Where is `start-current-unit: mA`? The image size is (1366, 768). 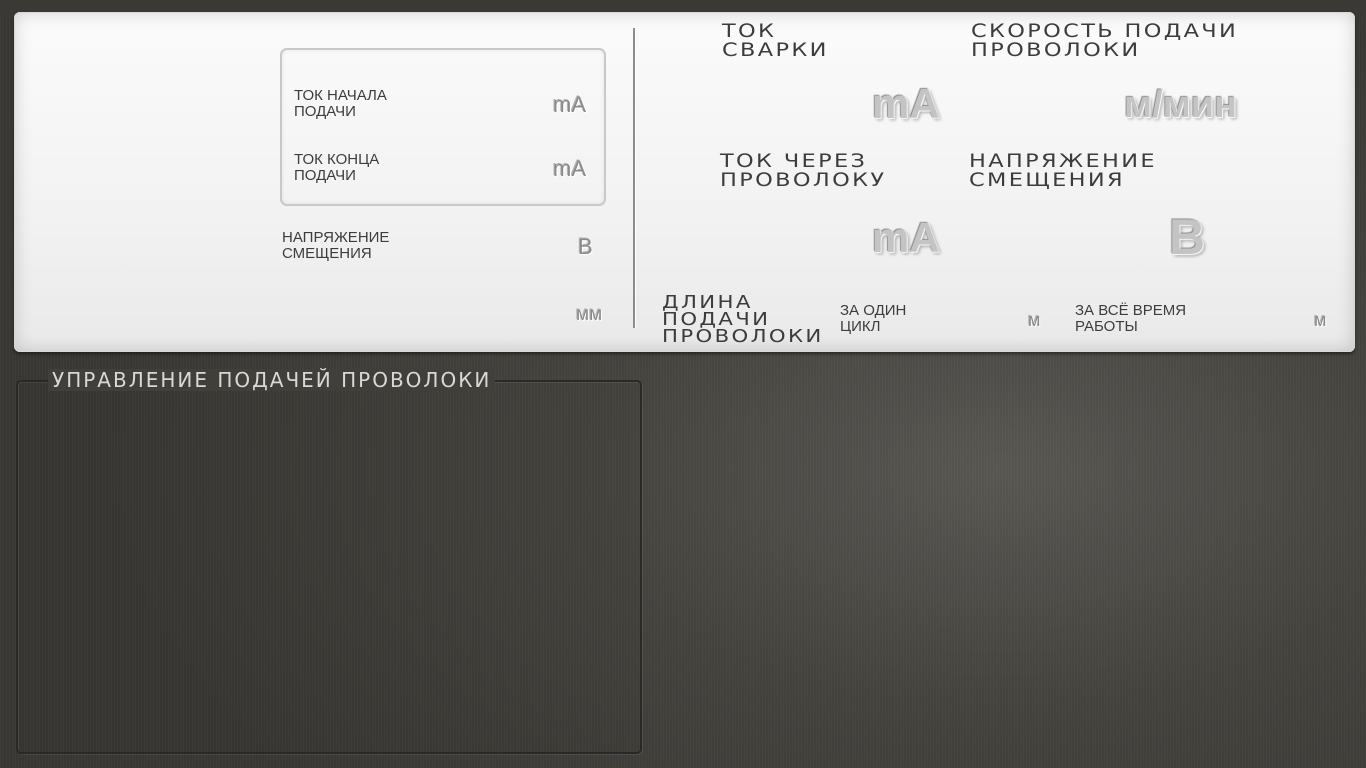
start-current-unit: mA is located at coordinates (569, 104).